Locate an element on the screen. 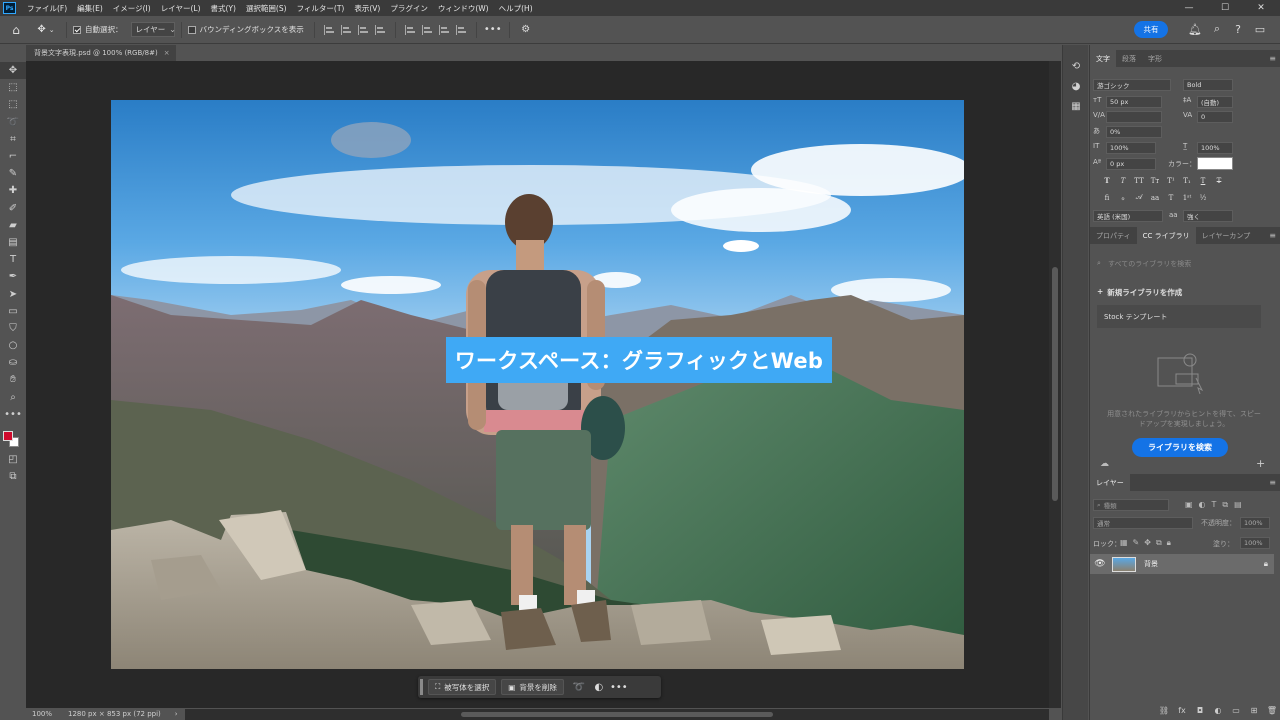 This screenshot has height=720, width=1280. leading-field: (自動) is located at coordinates (1215, 102).